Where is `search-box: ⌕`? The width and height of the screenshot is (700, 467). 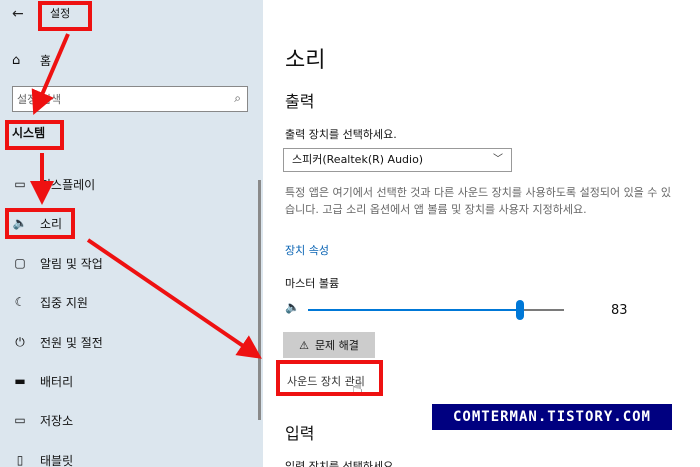
search-box: ⌕ is located at coordinates (130, 99).